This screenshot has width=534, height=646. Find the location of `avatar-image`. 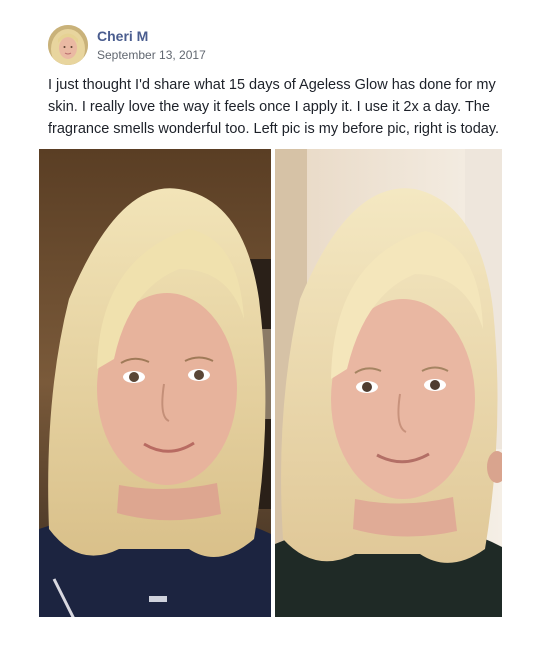

avatar-image is located at coordinates (68, 45).